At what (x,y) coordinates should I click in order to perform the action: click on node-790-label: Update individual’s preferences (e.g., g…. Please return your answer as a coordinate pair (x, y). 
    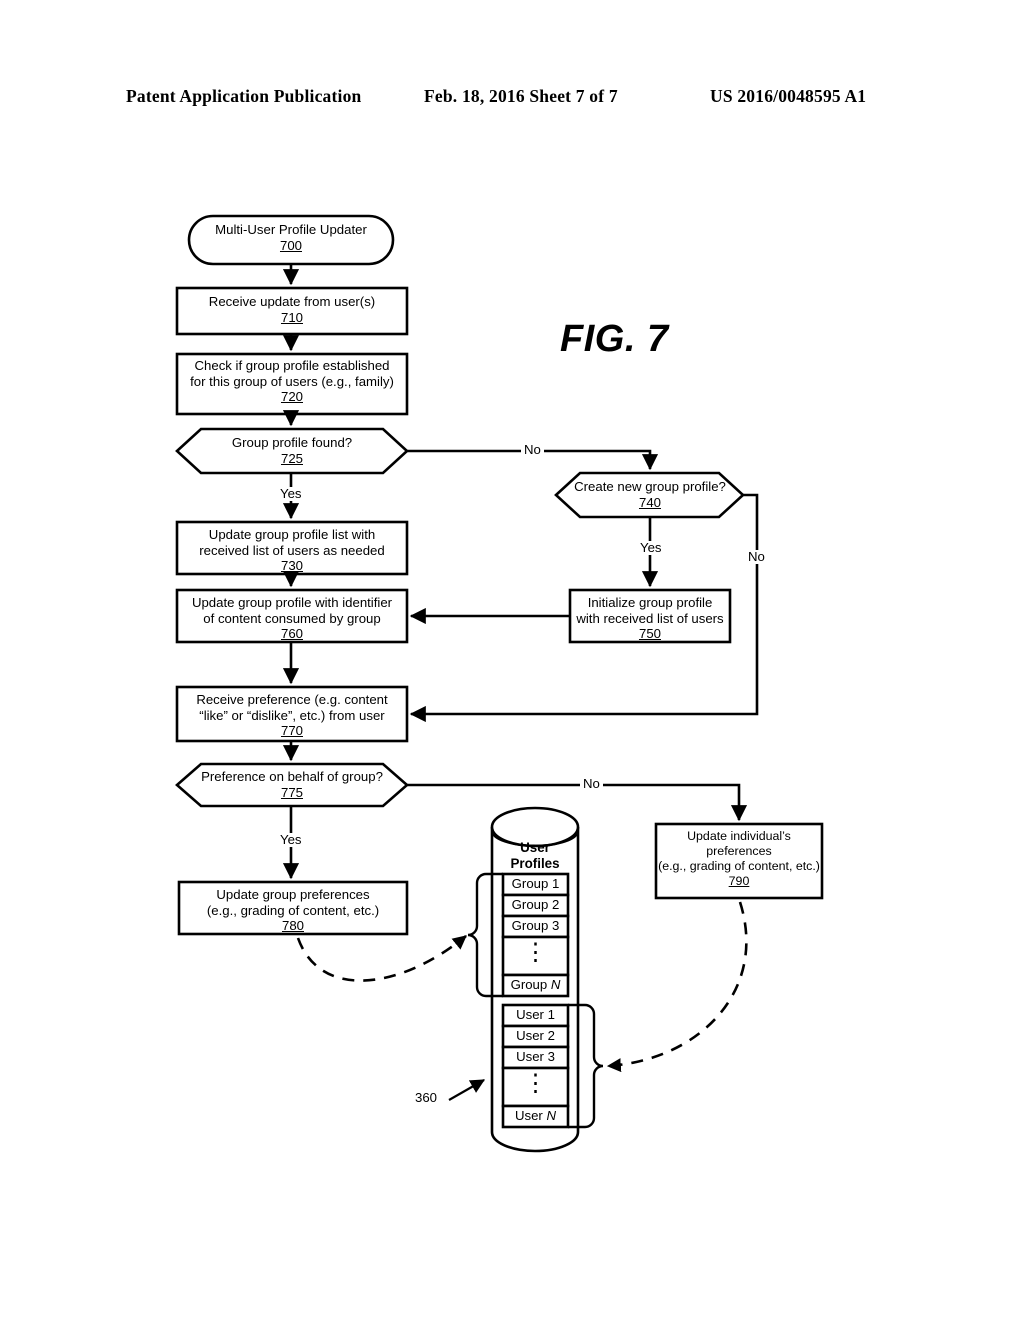
    Looking at the image, I should click on (739, 858).